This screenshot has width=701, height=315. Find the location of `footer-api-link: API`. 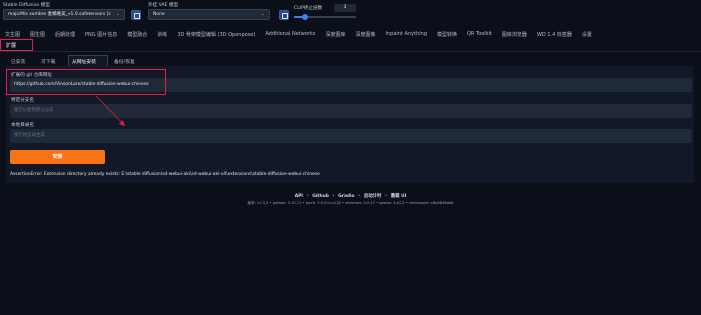

footer-api-link: API is located at coordinates (299, 196).